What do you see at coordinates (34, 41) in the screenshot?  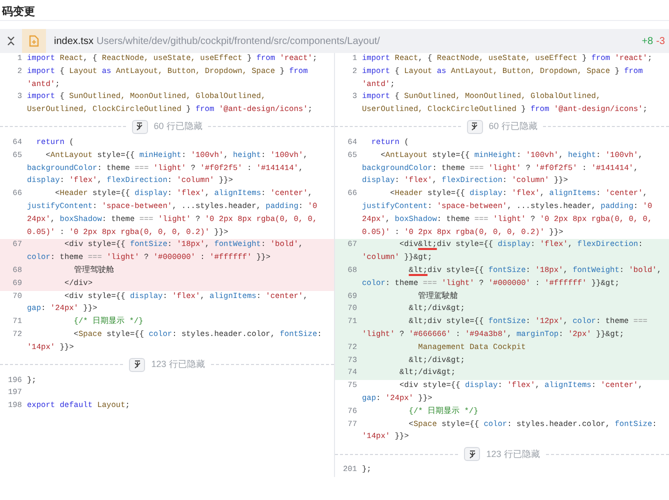 I see `file-icon` at bounding box center [34, 41].